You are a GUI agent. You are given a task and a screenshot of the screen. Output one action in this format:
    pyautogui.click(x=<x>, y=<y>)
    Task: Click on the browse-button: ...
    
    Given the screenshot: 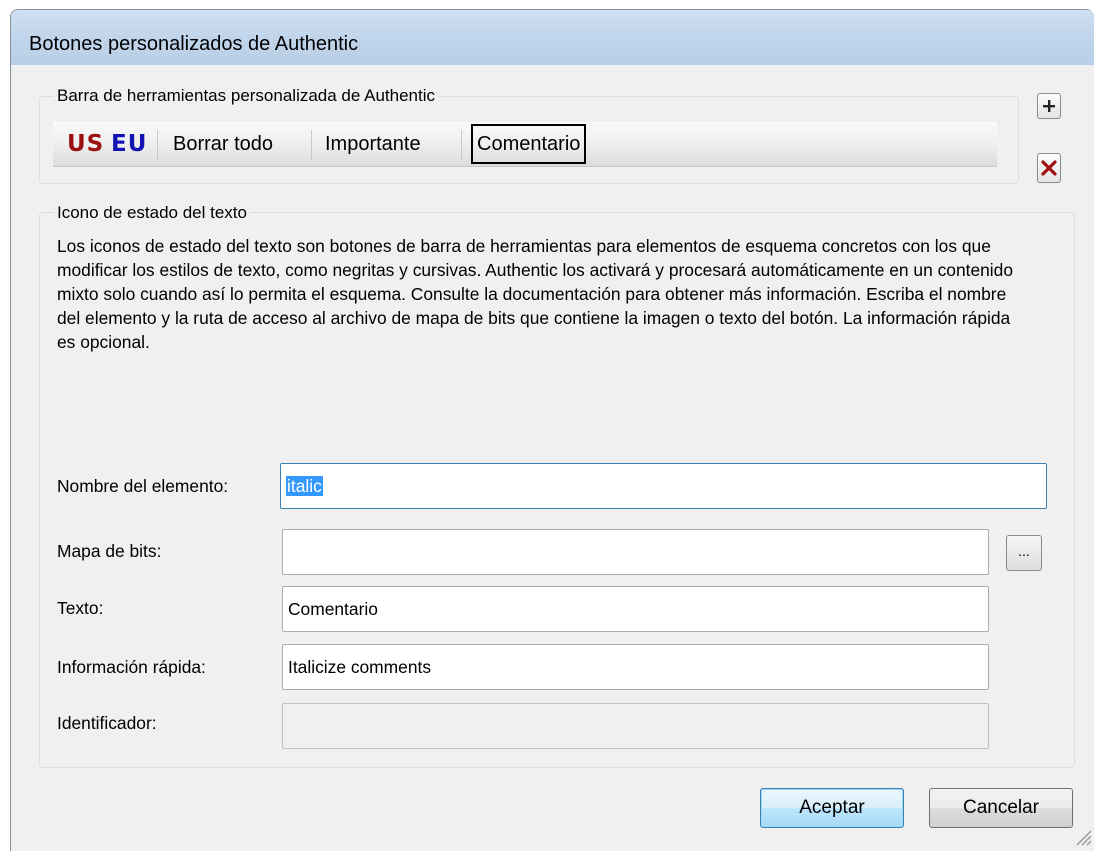 What is the action you would take?
    pyautogui.click(x=1024, y=553)
    